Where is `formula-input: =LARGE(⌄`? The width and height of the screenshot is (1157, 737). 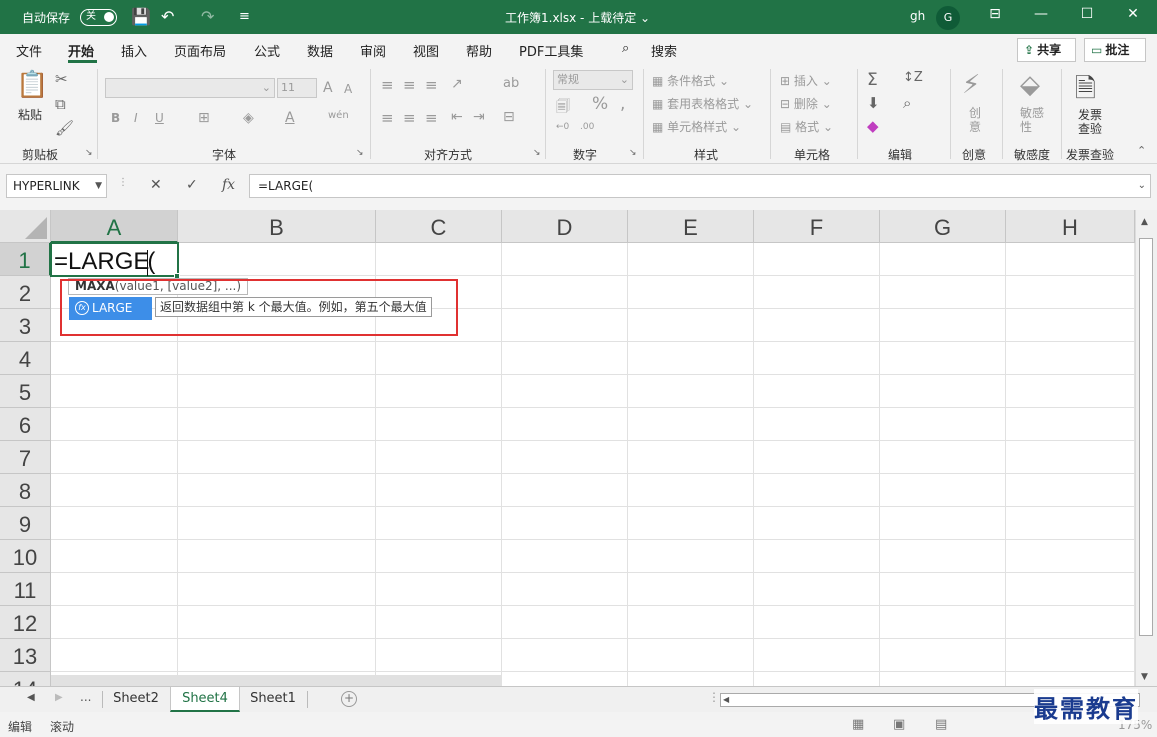
formula-input: =LARGE(⌄ is located at coordinates (700, 186).